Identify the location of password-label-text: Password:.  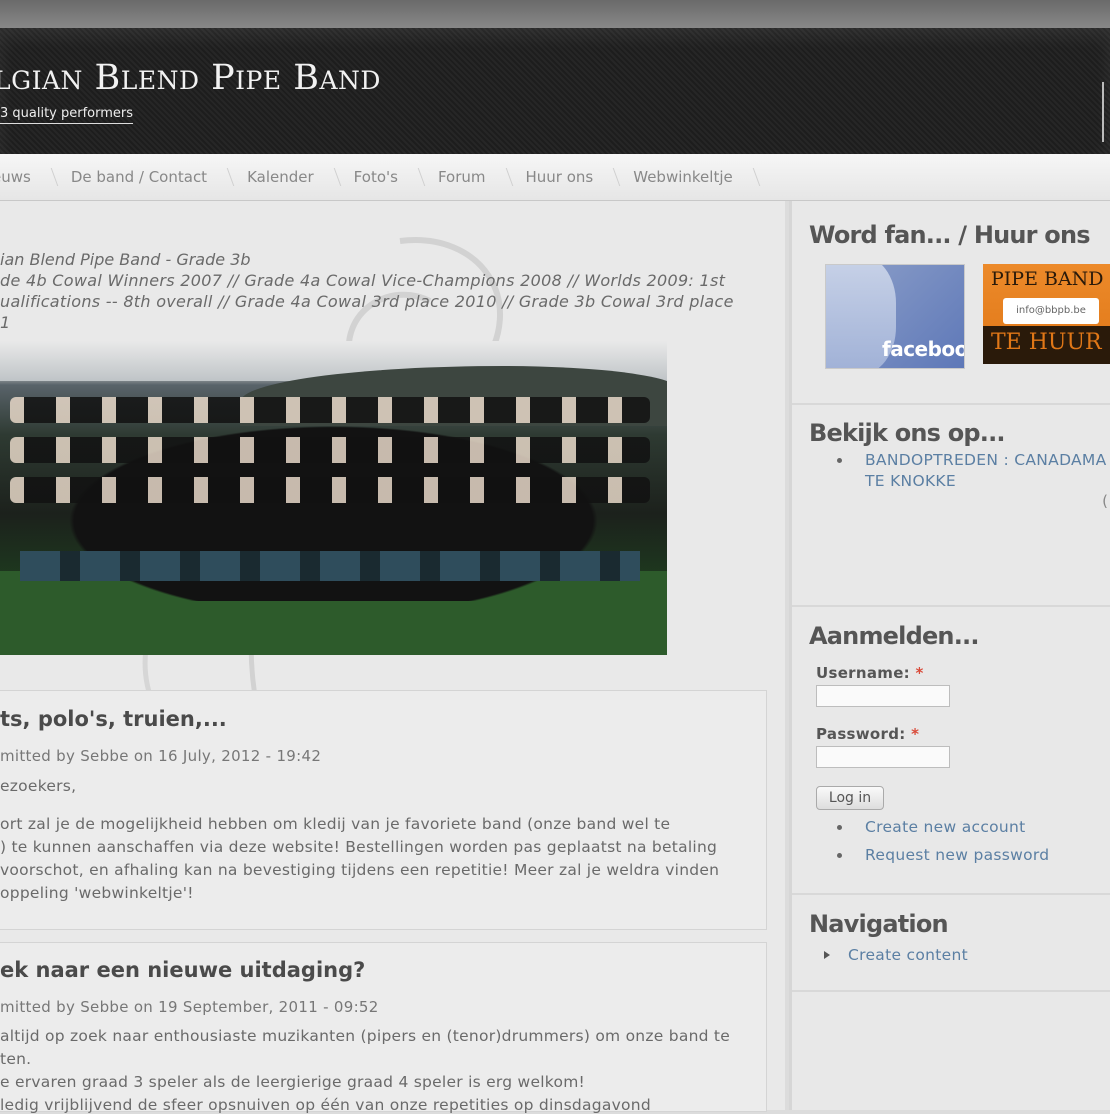
(861, 734).